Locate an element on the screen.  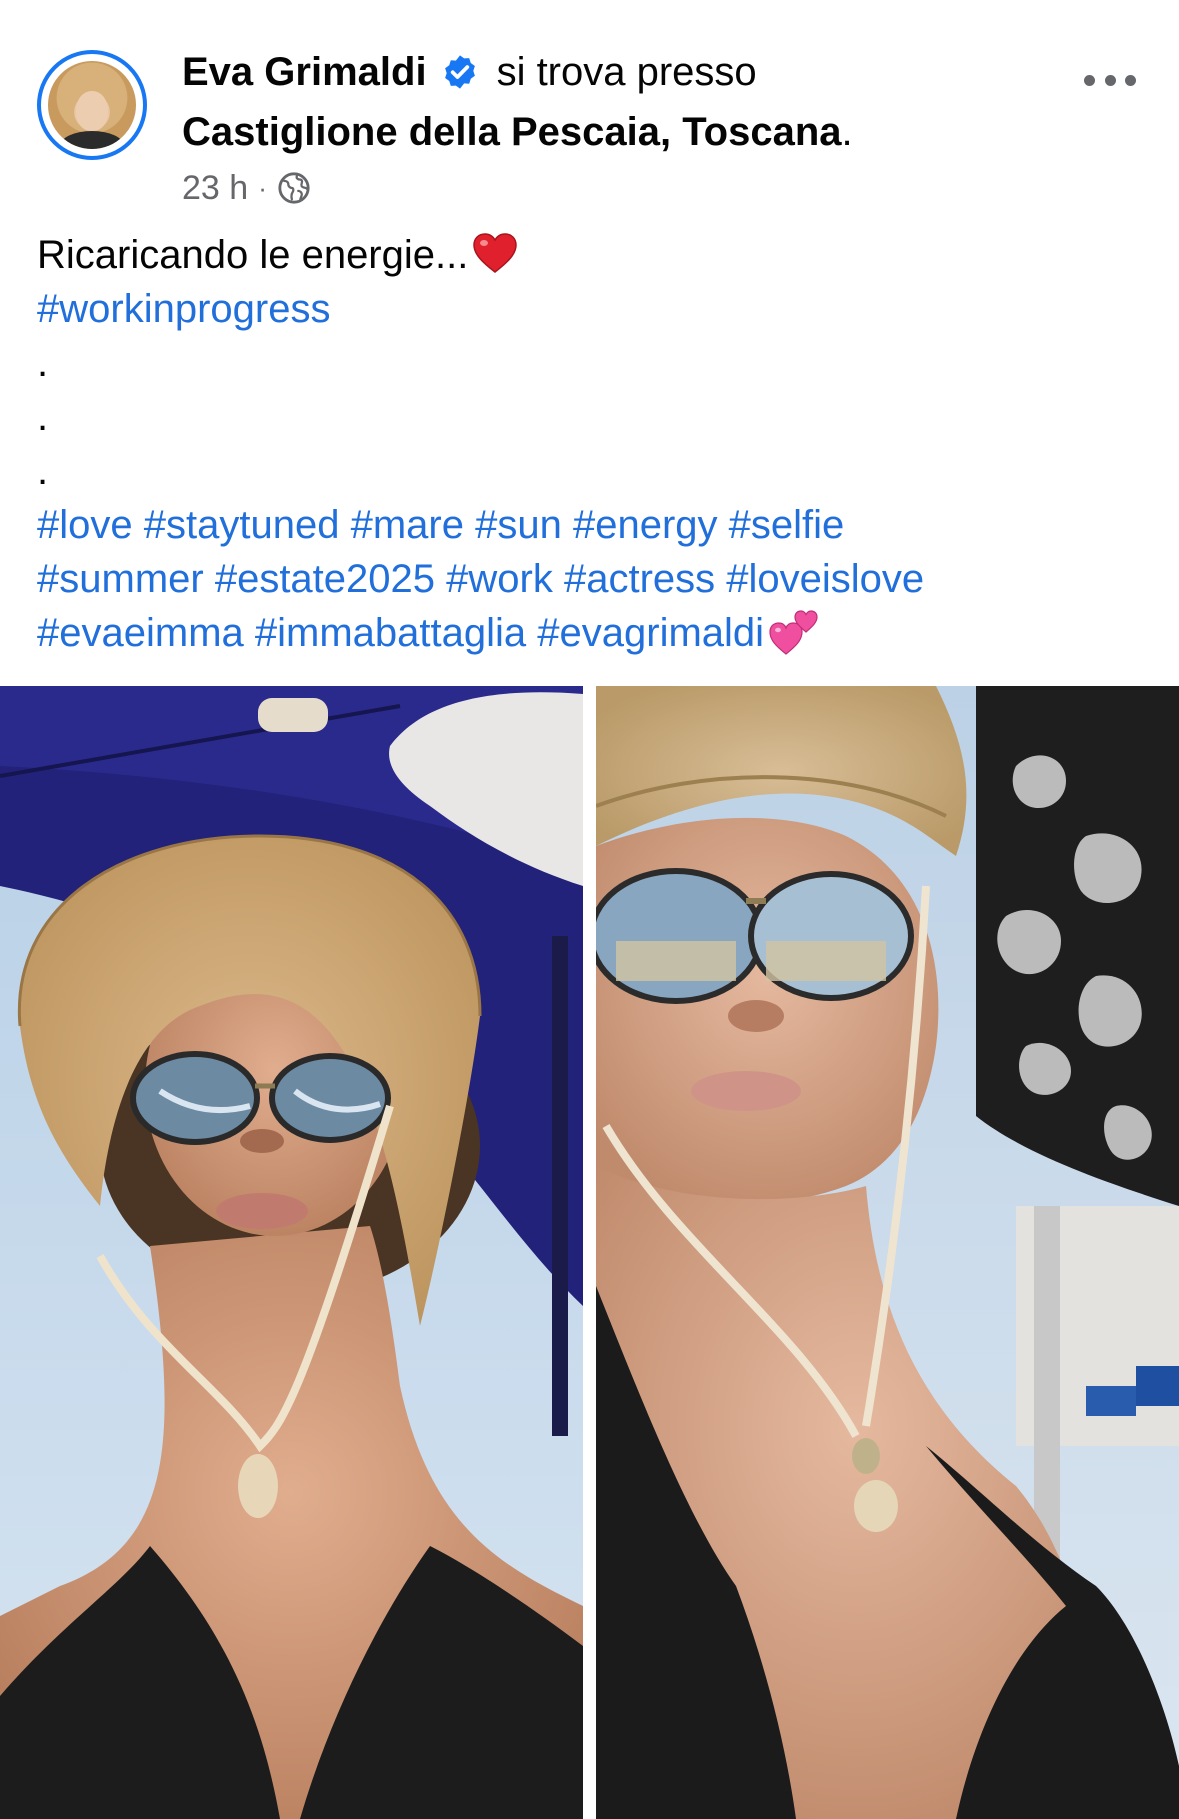
hashtag-row-3: #evaeimma #immabattaglia #evagrimaldi is located at coordinates (592, 633).